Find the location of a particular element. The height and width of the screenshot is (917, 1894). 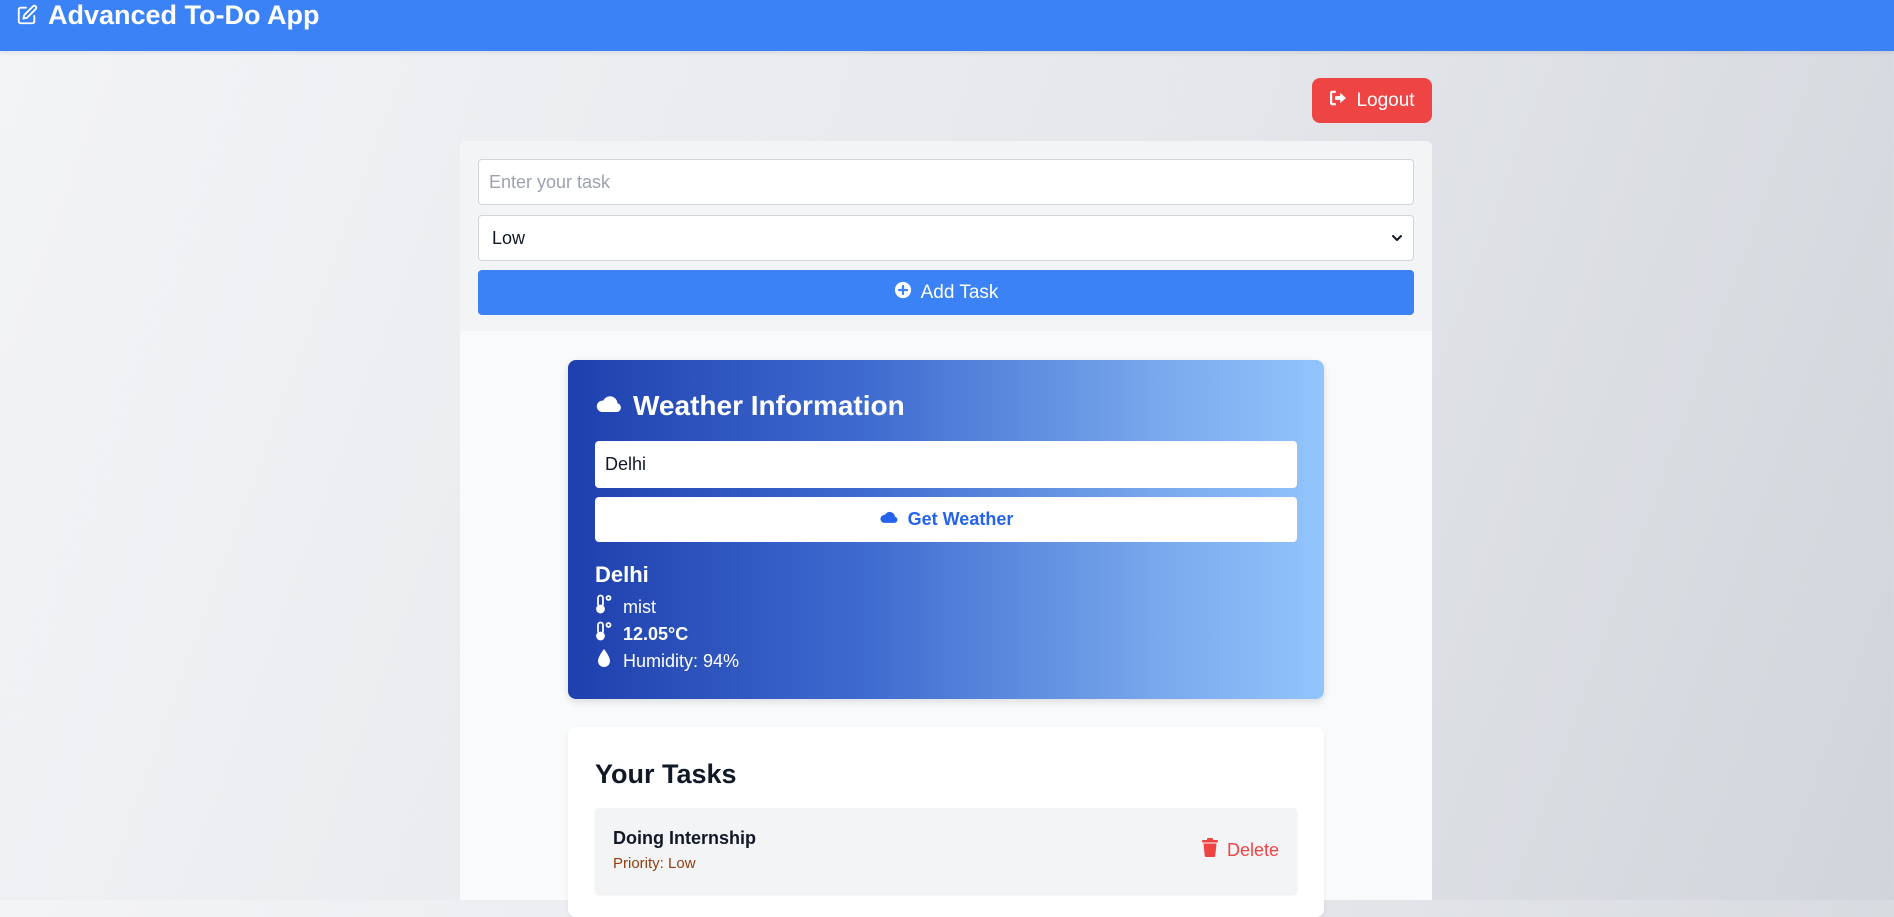

trash-icon is located at coordinates (1209, 850).